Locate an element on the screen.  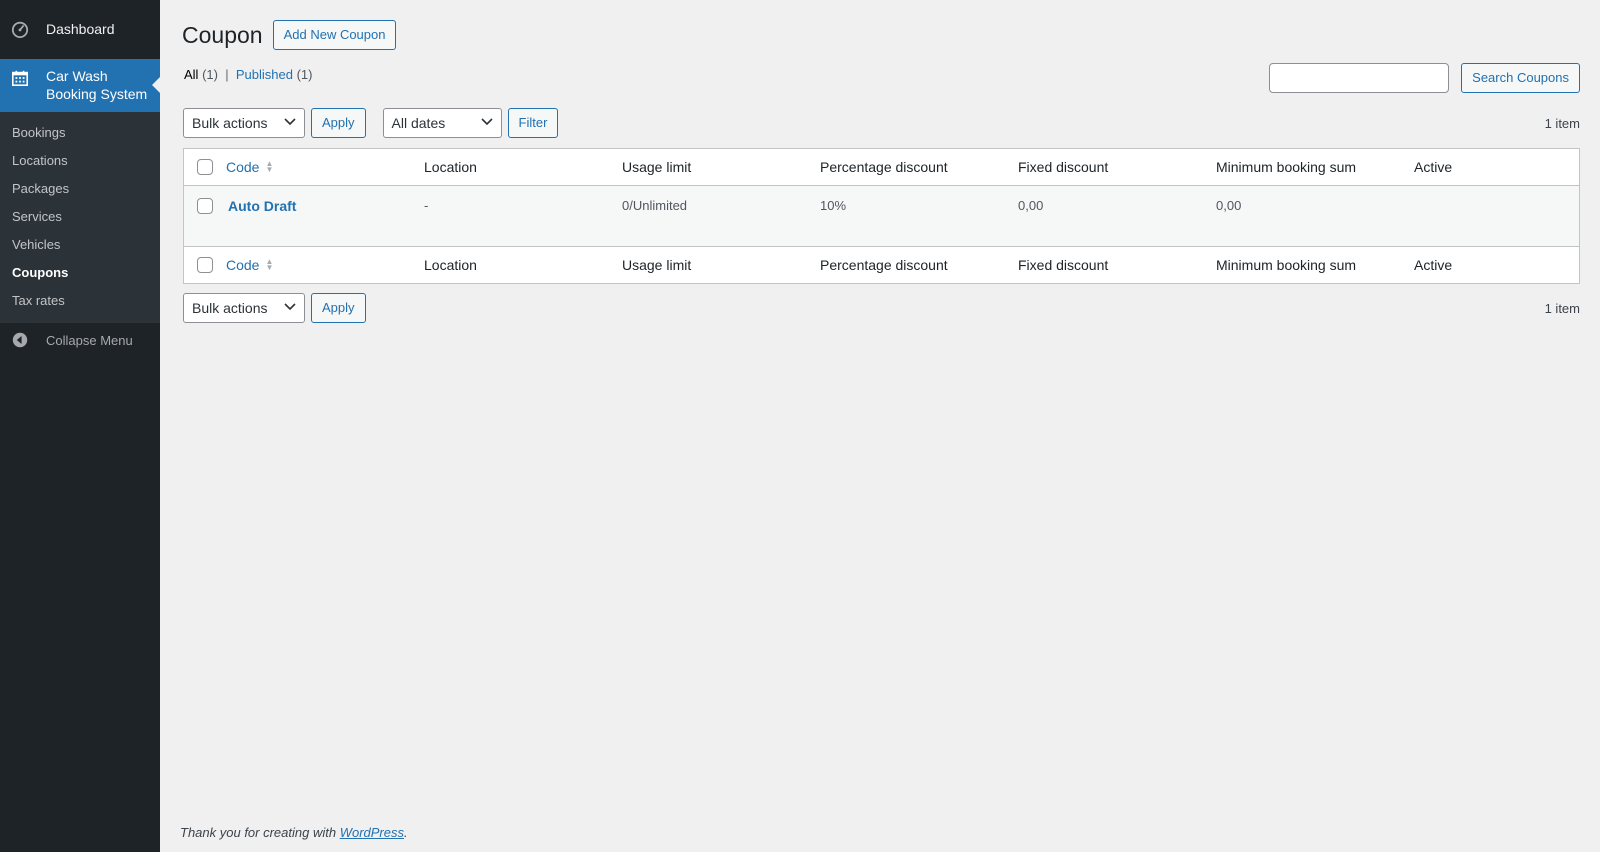
column-footer-percentage-discount: Percentage discount is located at coordinates (884, 265).